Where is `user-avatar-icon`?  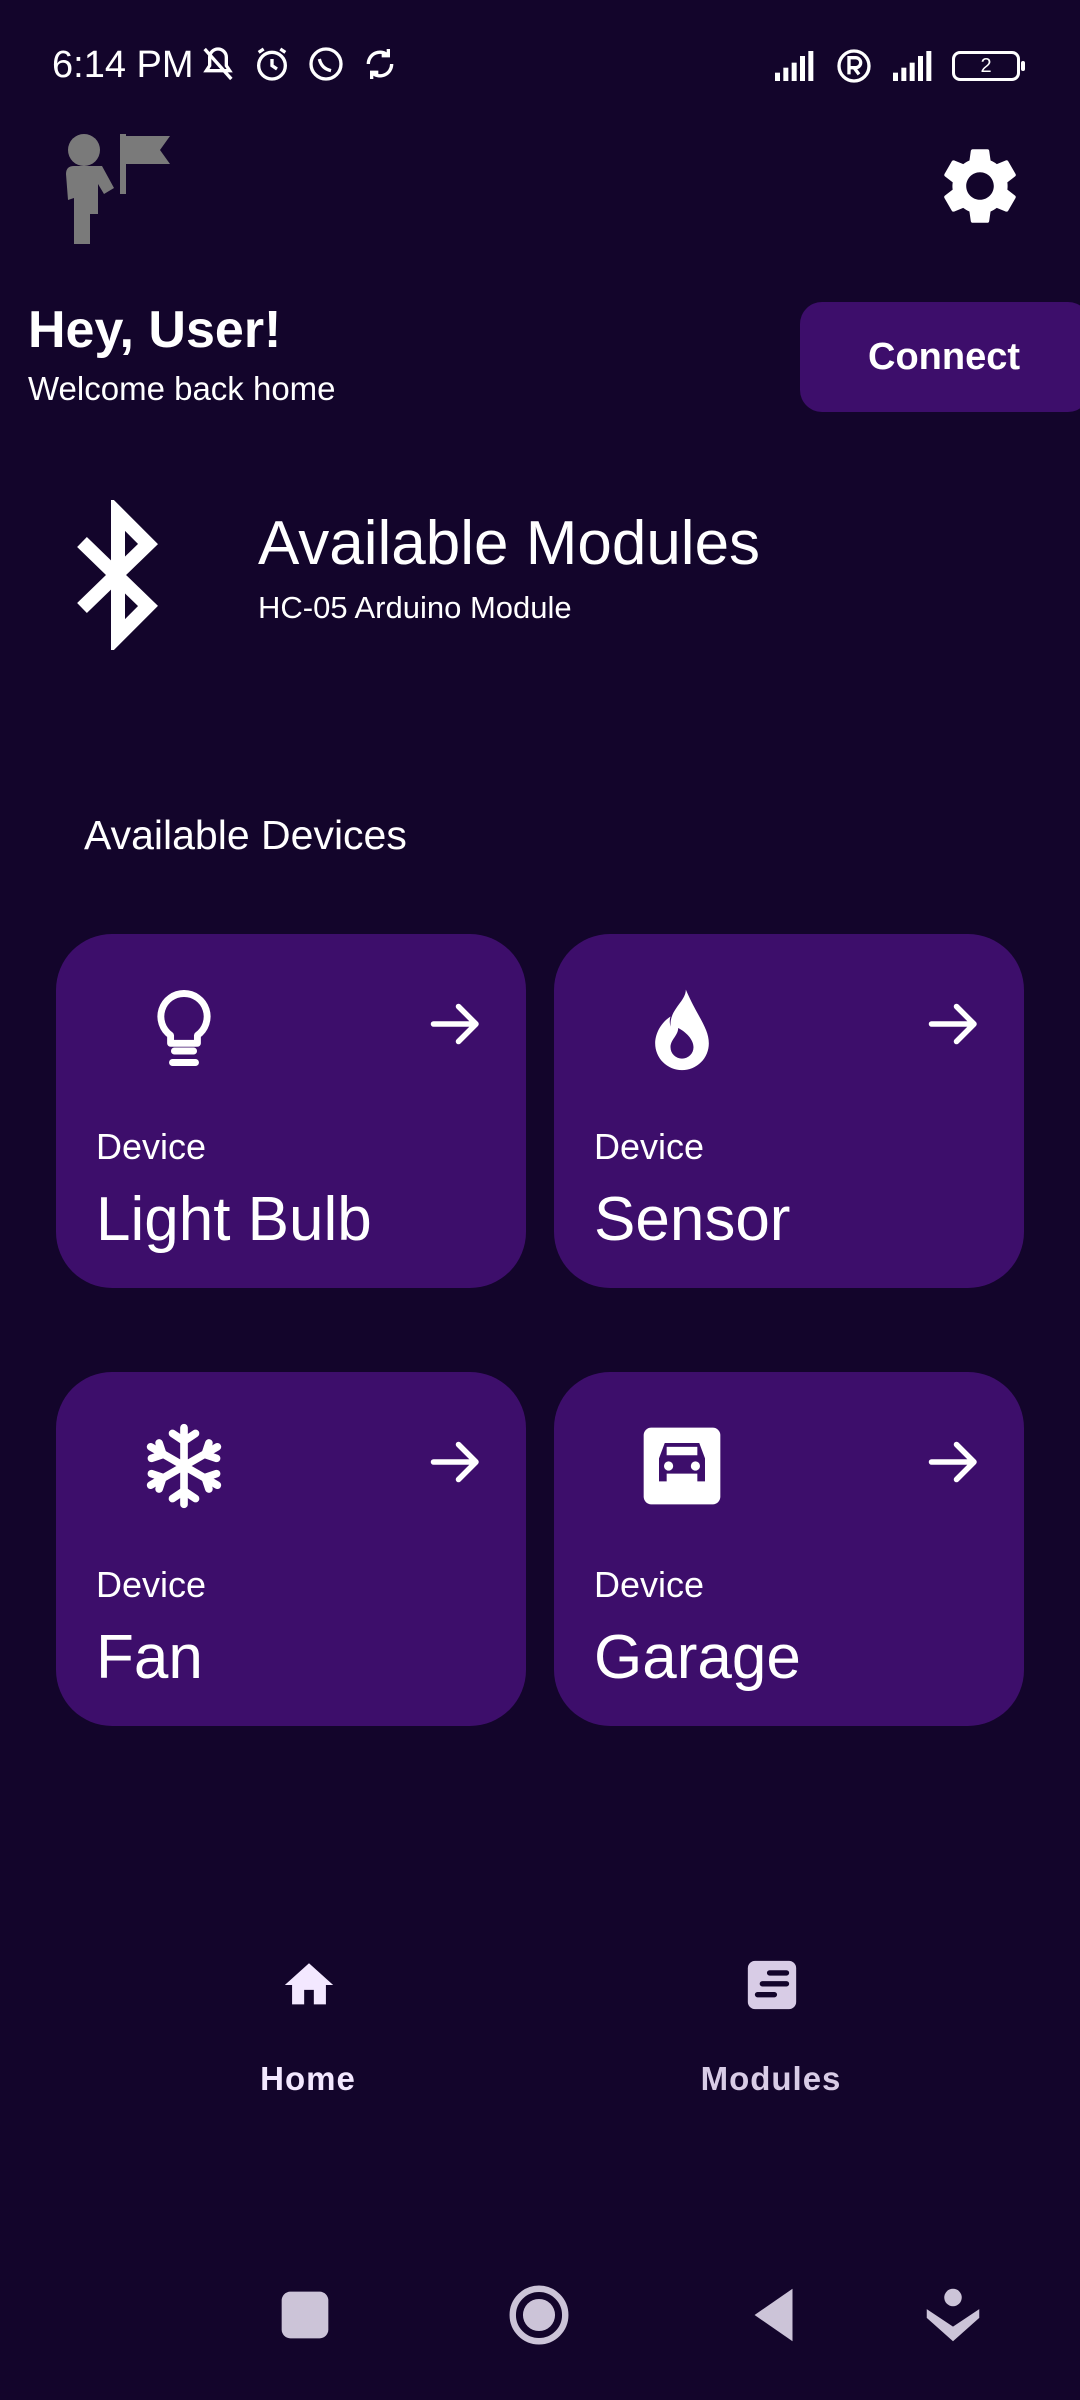
user-avatar-icon is located at coordinates (118, 189).